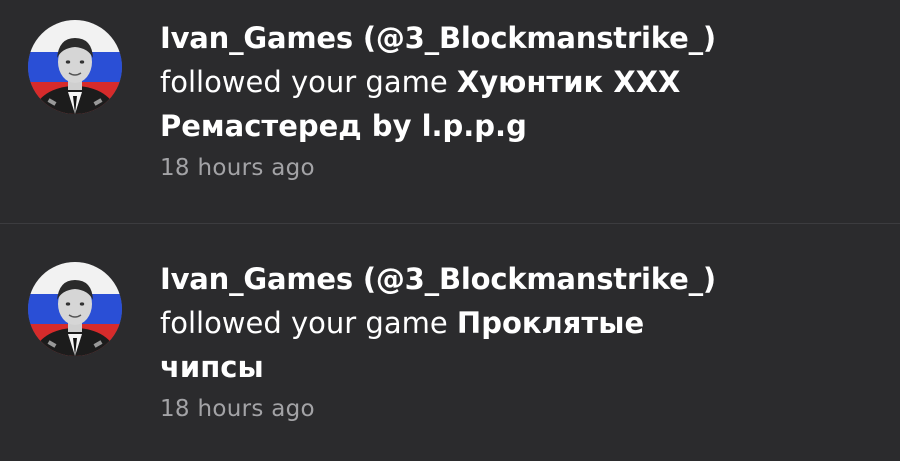 Image resolution: width=900 pixels, height=461 pixels. Describe the element at coordinates (343, 126) in the screenshot. I see `game-title-link-continued: Ремастеред by l.p.p.g` at that location.